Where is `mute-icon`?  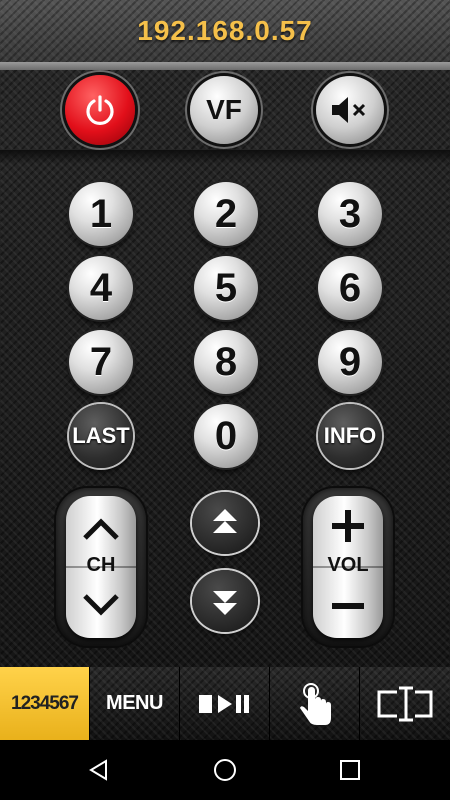 mute-icon is located at coordinates (349, 110).